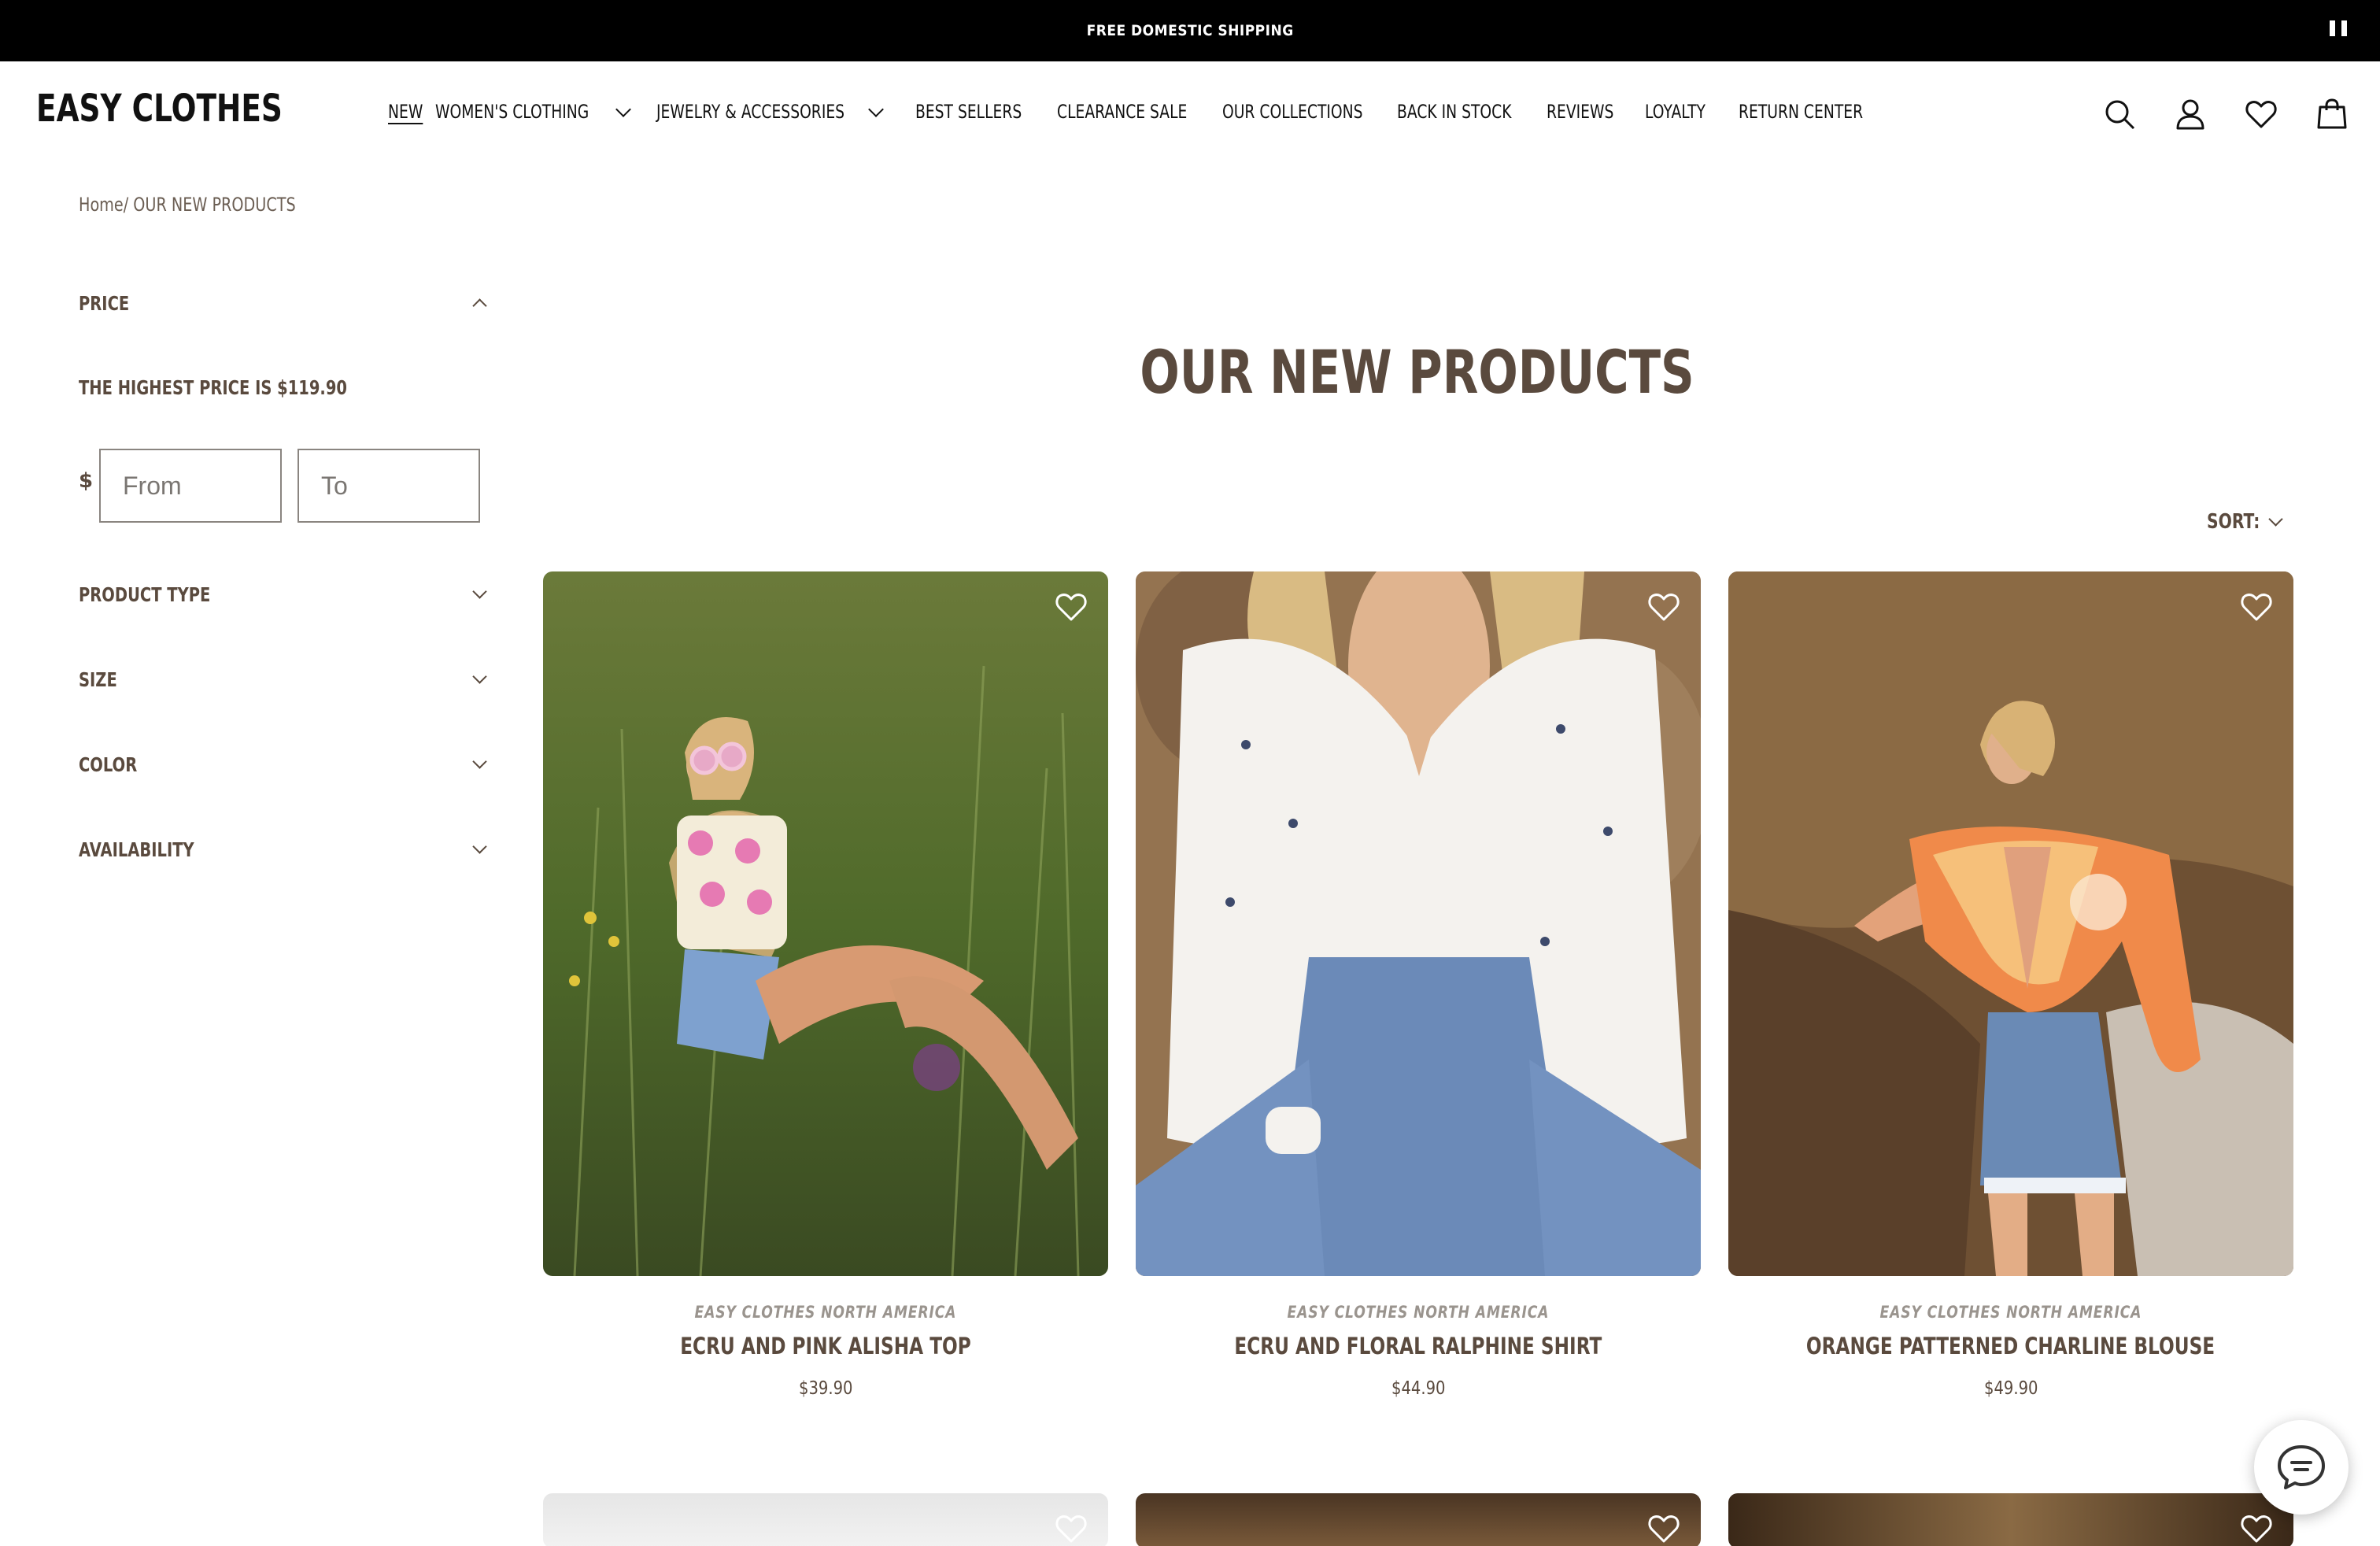 The image size is (2380, 1546). I want to click on page-title: OUR NEW PRODUCTS, so click(1417, 372).